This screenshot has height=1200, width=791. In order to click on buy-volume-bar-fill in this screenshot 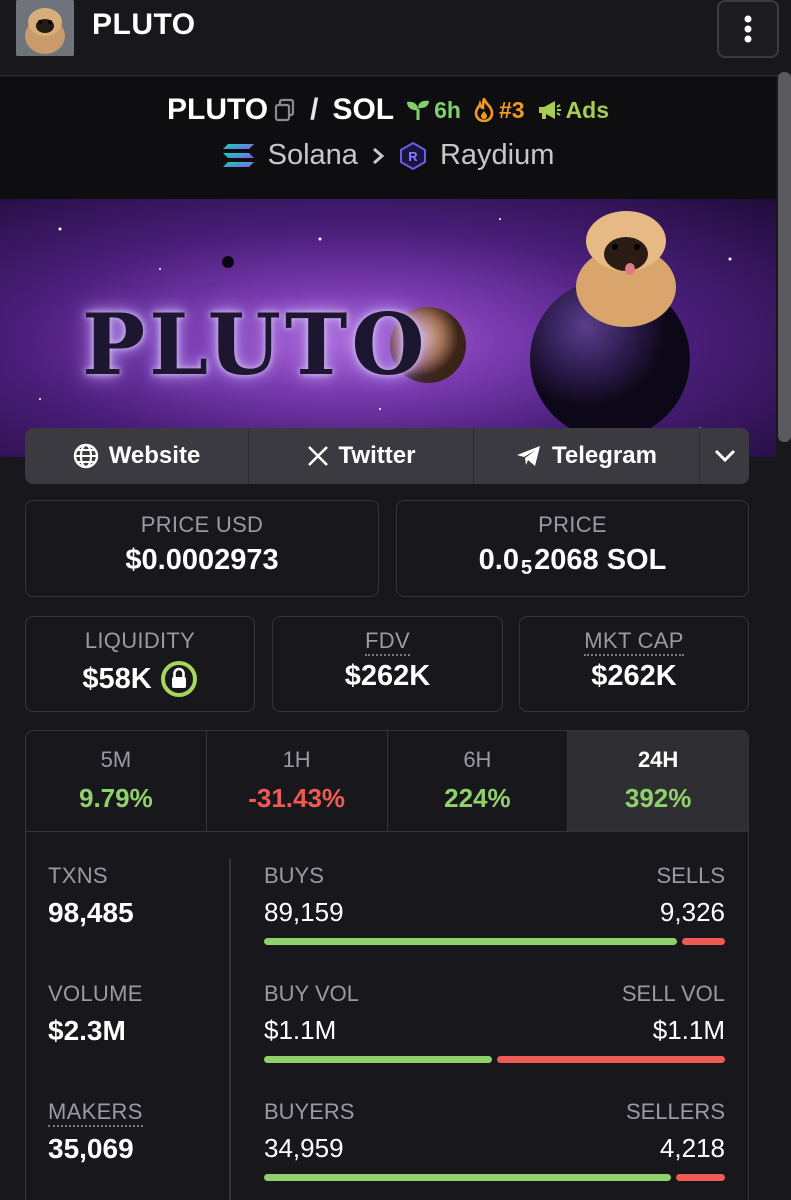, I will do `click(378, 1059)`.